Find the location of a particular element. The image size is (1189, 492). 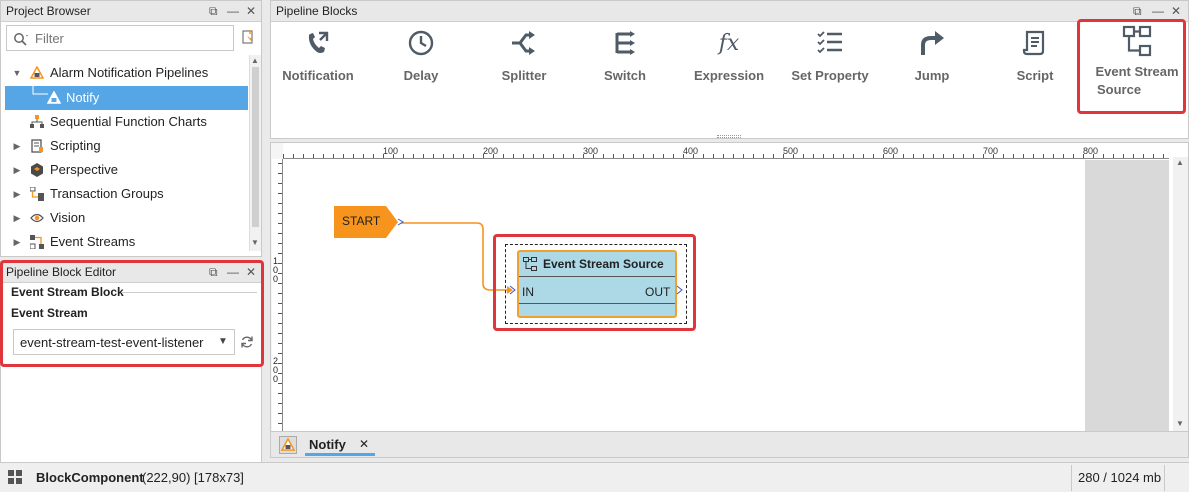

tree-label: Alarm Notification Pipelines is located at coordinates (129, 72).